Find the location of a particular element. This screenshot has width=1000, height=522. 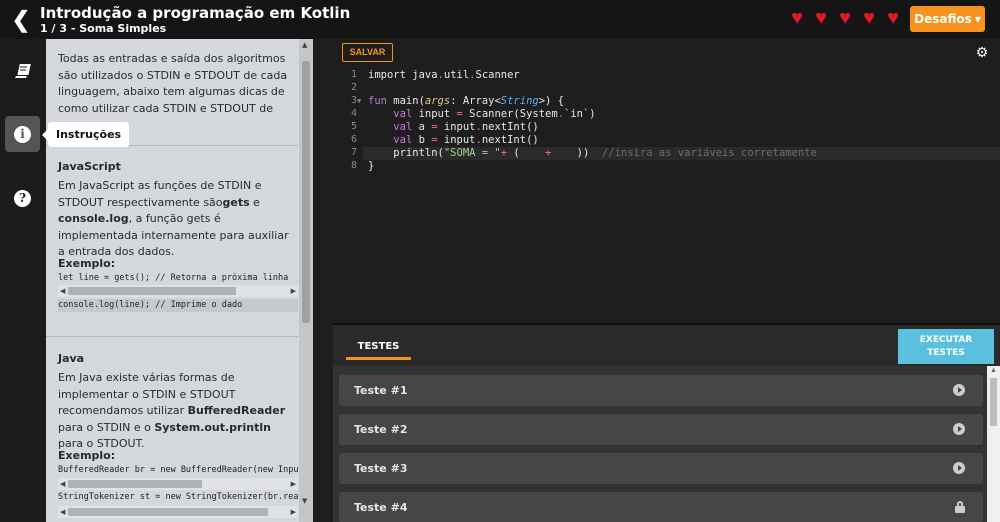

java-code-scrollbar: ◀ ▶ is located at coordinates (178, 484).